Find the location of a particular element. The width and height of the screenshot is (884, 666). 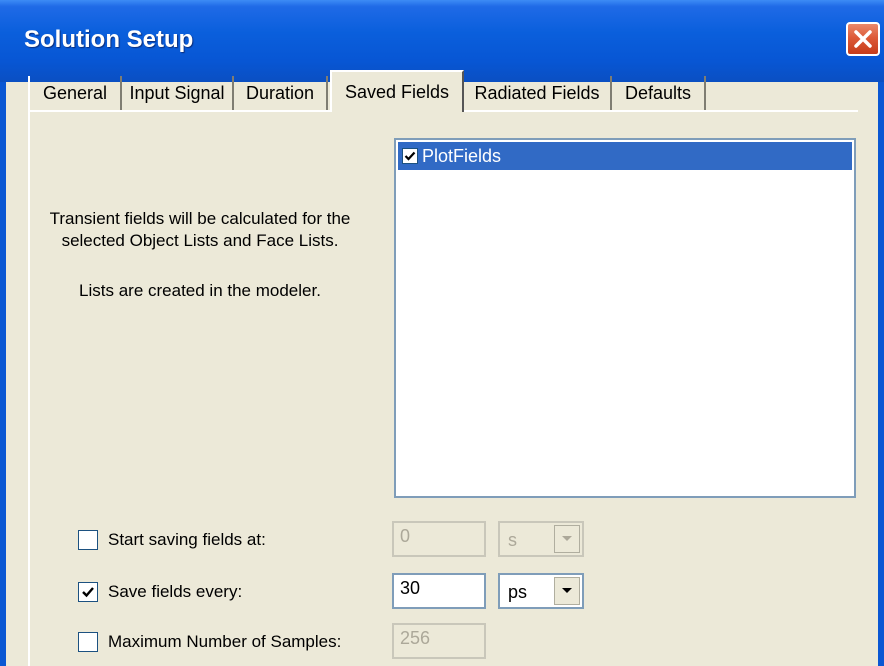

save-every-unit-value: ps is located at coordinates (518, 592).